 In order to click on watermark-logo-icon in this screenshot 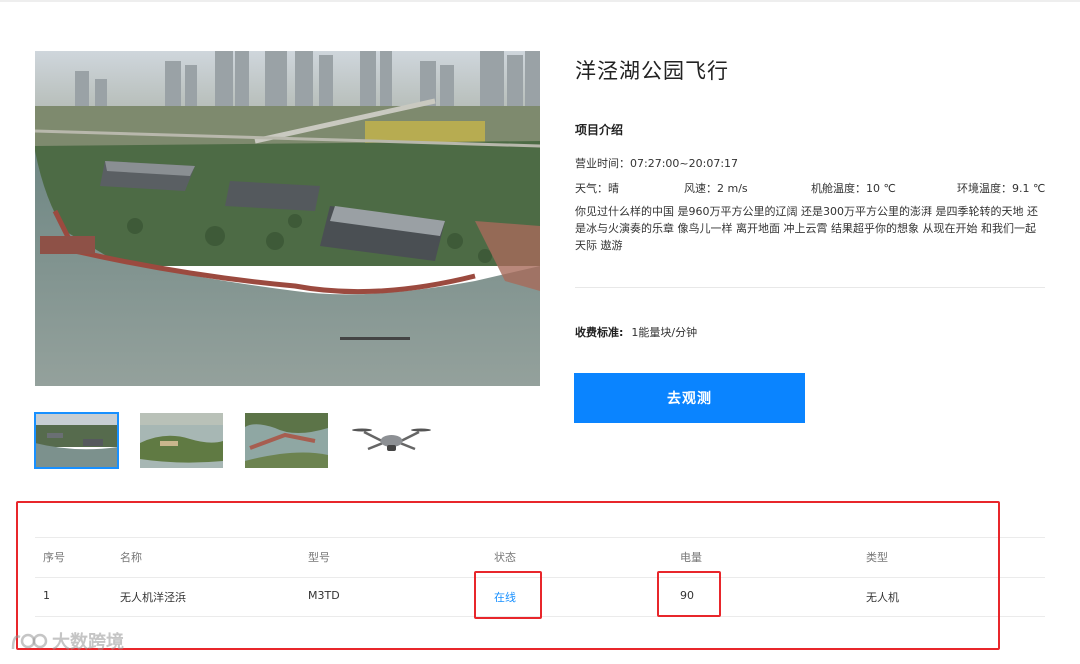, I will do `click(29, 641)`.